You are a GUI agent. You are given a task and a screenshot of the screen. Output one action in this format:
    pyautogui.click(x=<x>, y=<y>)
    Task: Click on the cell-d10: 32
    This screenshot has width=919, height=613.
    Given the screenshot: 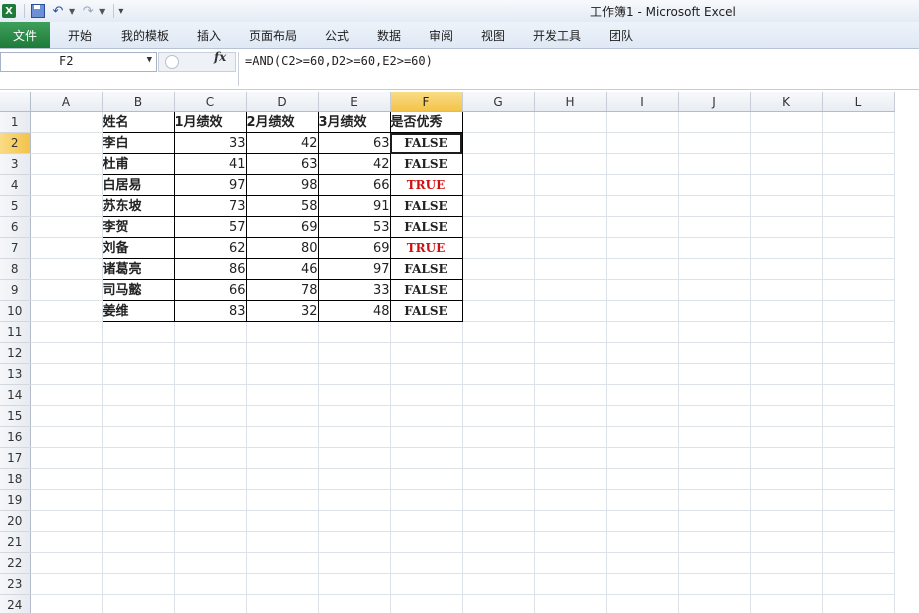 What is the action you would take?
    pyautogui.click(x=282, y=311)
    